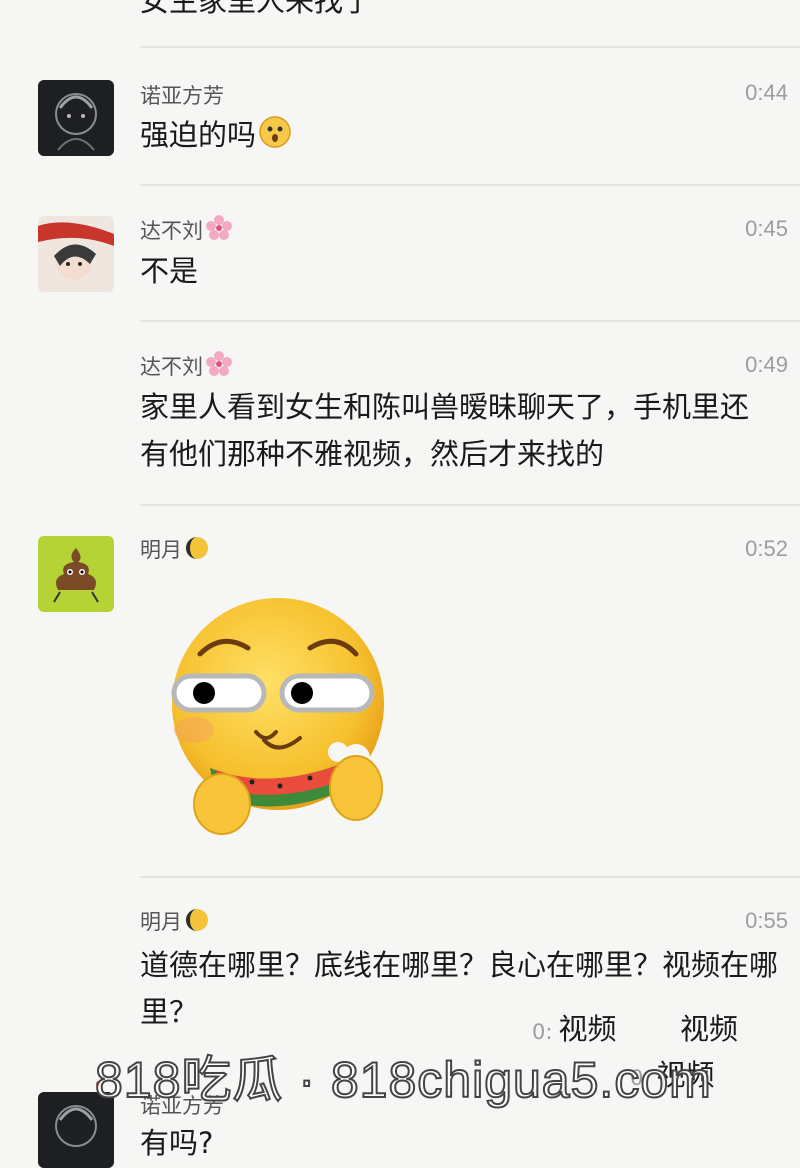 This screenshot has width=800, height=1168. Describe the element at coordinates (169, 271) in the screenshot. I see `message-text: 不是` at that location.